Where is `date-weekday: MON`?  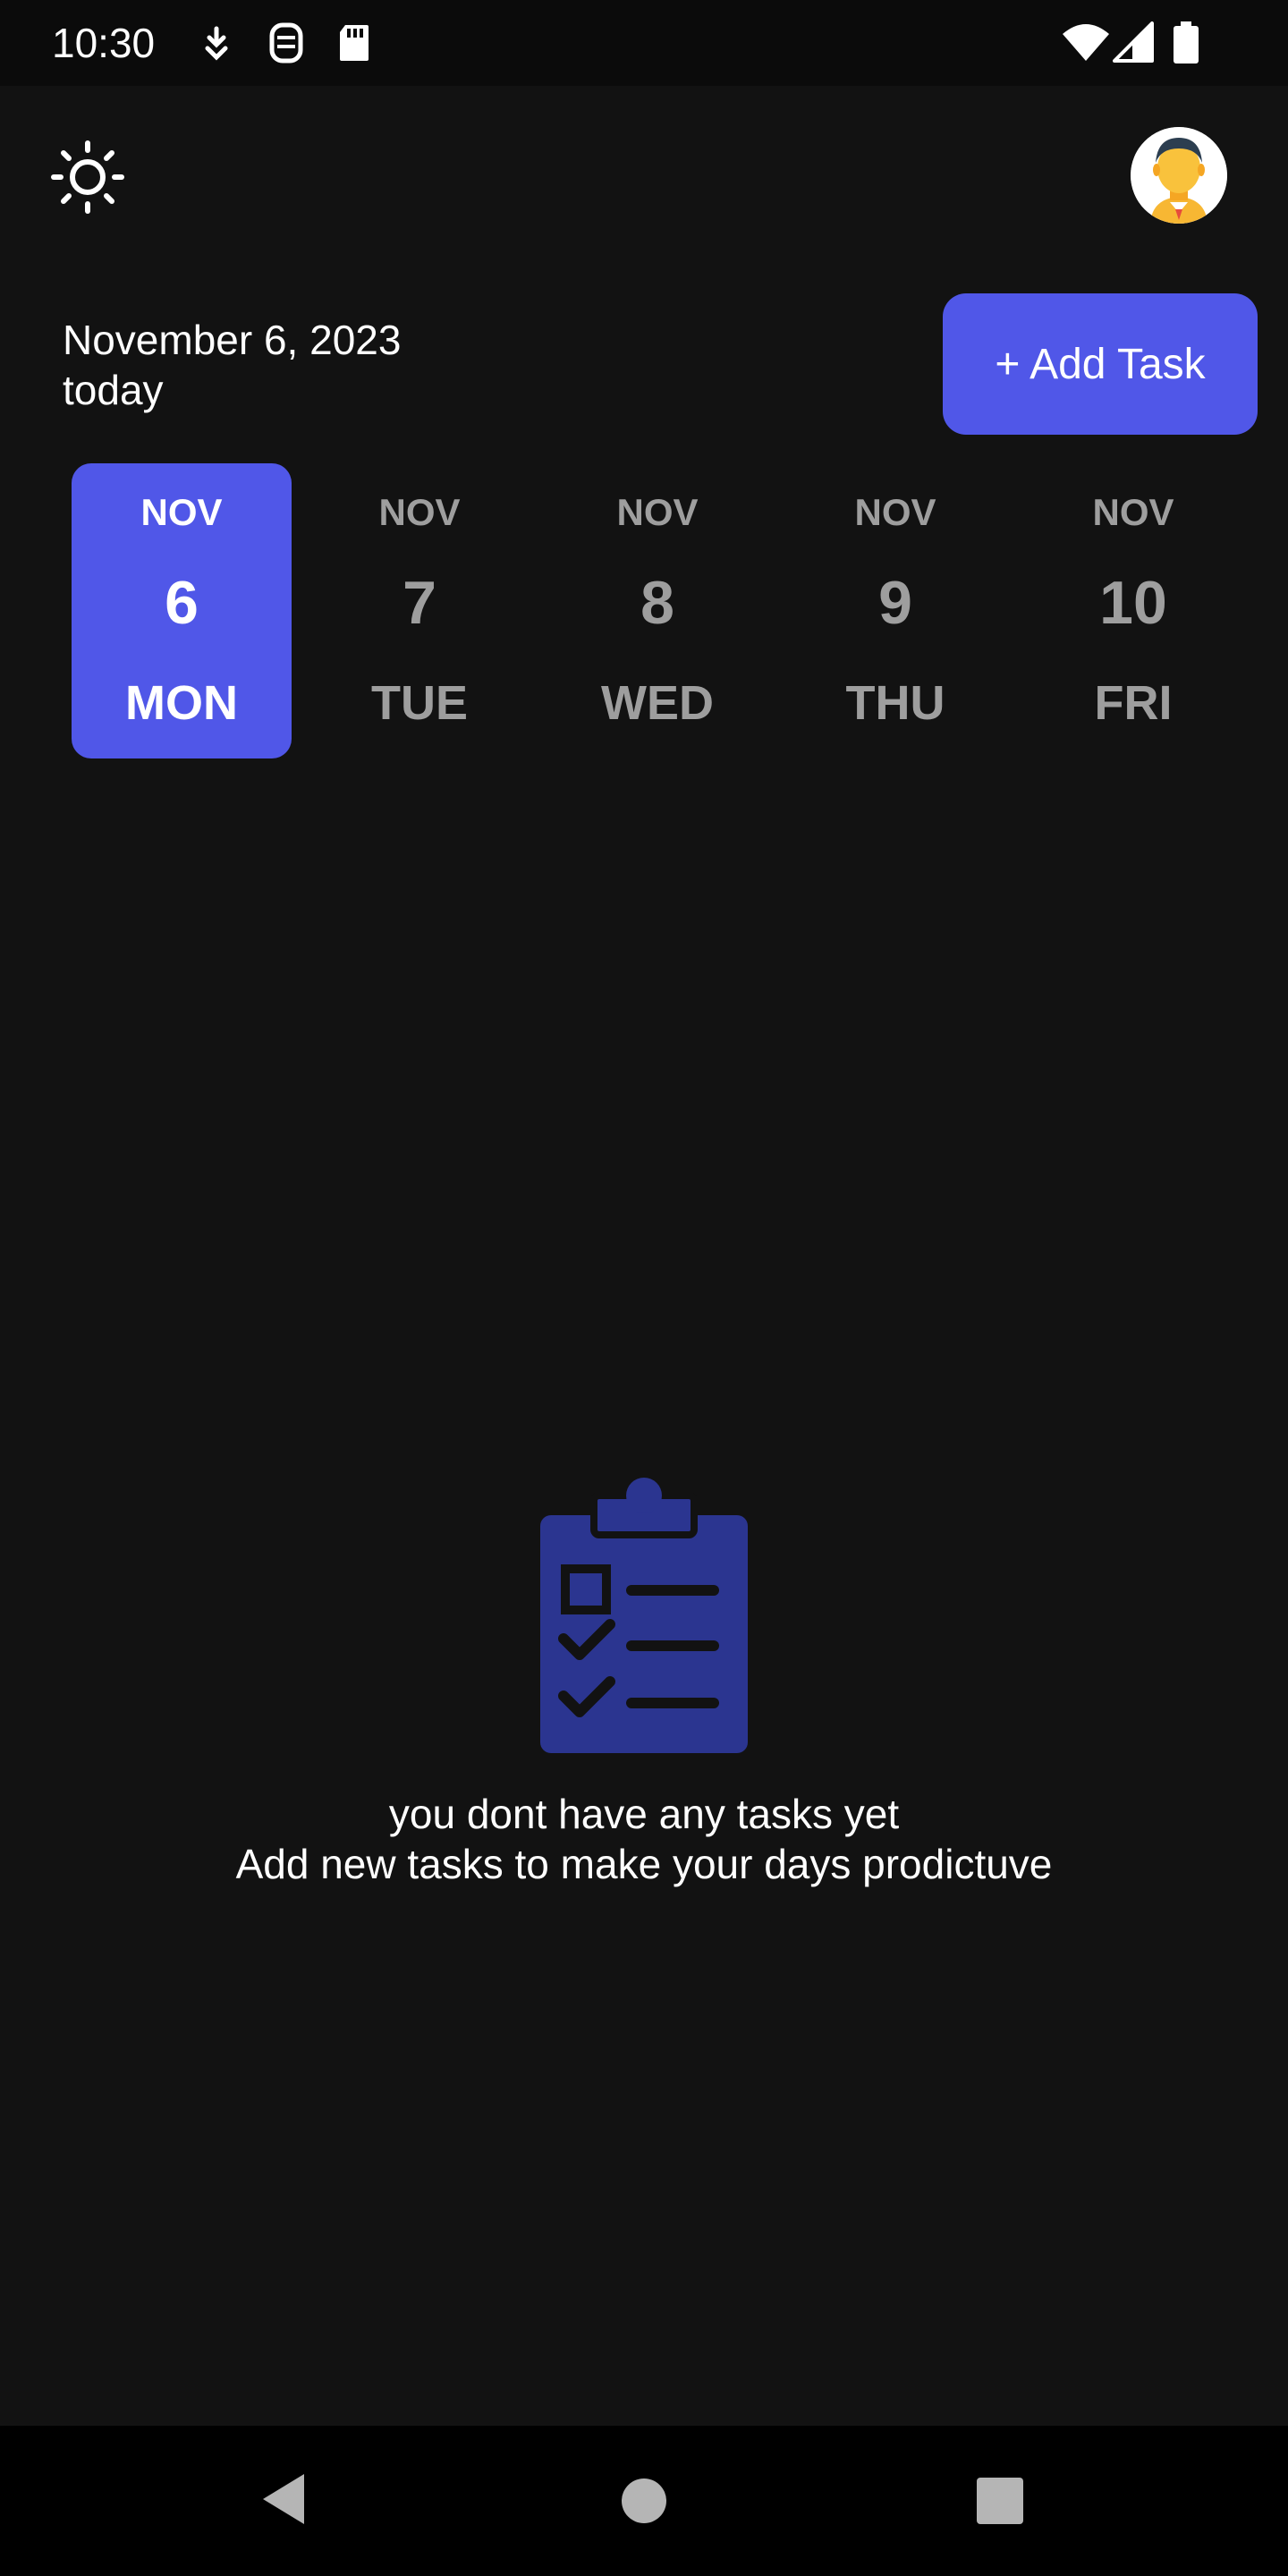 date-weekday: MON is located at coordinates (181, 703).